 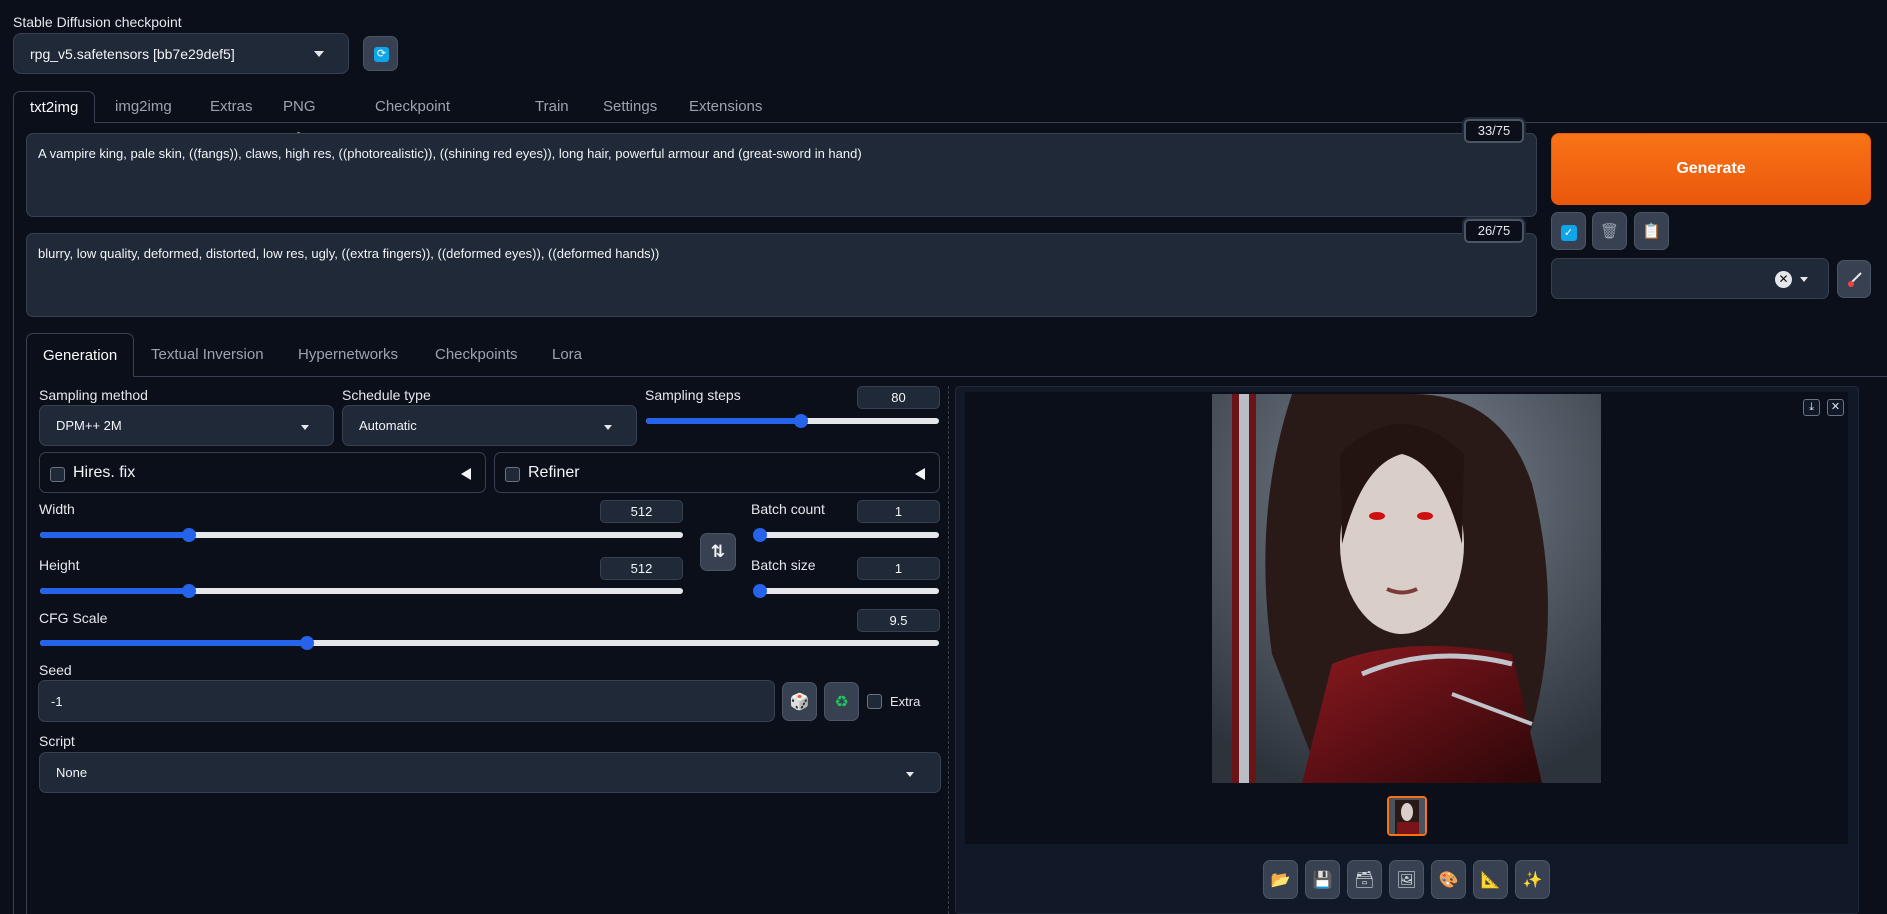 I want to click on checkpoint-select: rpg_v5.safetensors [bb7e29def5], so click(x=181, y=53).